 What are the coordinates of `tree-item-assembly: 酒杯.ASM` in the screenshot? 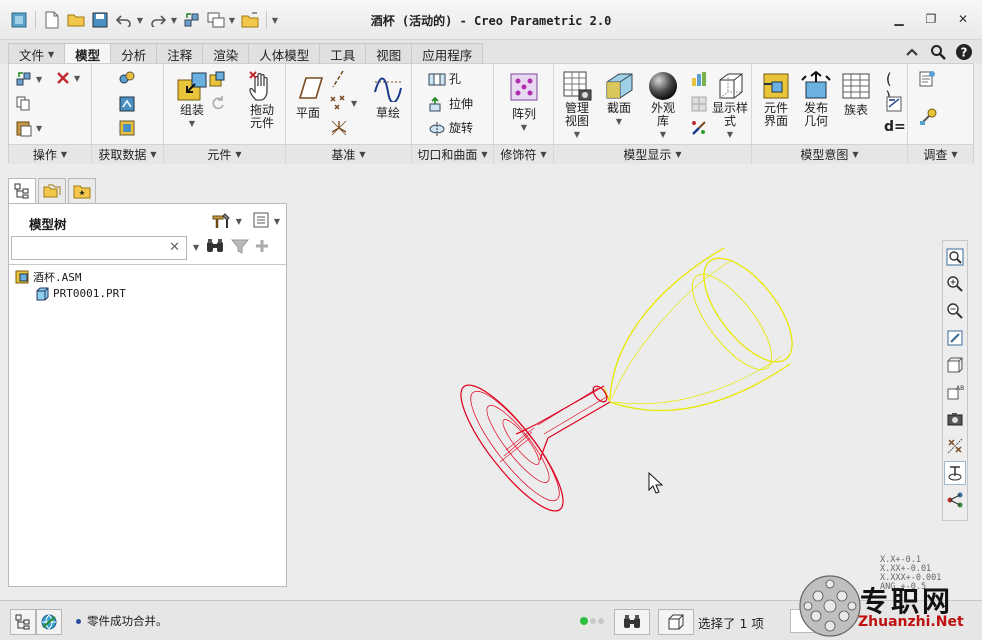 It's located at (70, 276).